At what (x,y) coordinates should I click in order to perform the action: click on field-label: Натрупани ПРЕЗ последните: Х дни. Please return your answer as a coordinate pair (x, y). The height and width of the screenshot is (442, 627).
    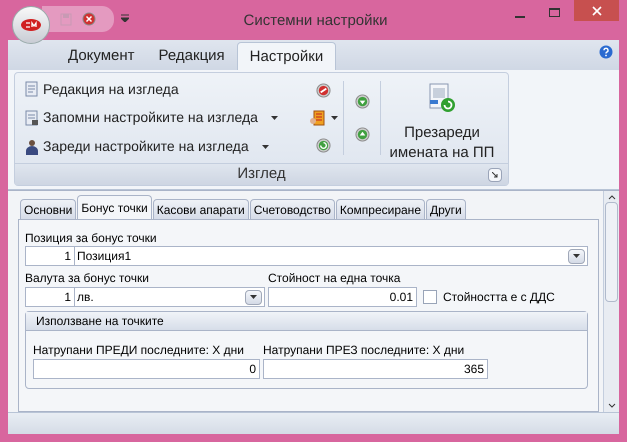
    Looking at the image, I should click on (364, 350).